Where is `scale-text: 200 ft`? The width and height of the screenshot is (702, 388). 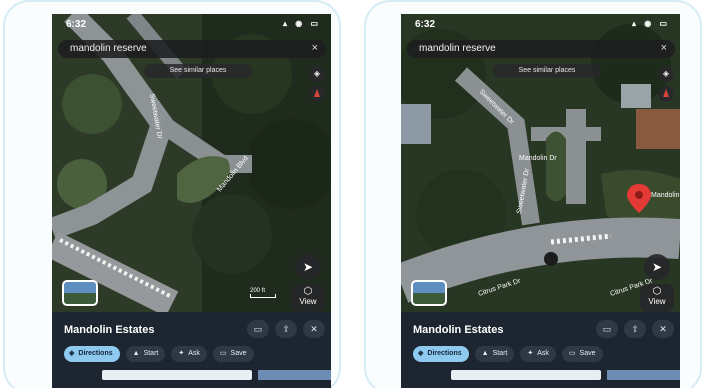 scale-text: 200 ft is located at coordinates (258, 291).